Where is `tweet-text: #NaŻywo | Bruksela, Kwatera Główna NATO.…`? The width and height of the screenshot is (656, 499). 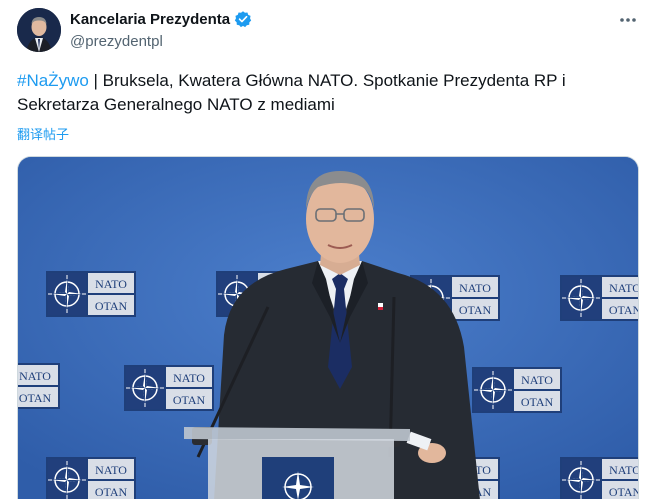
tweet-text: #NaŻywo | Bruksela, Kwatera Główna NATO.… is located at coordinates (327, 93).